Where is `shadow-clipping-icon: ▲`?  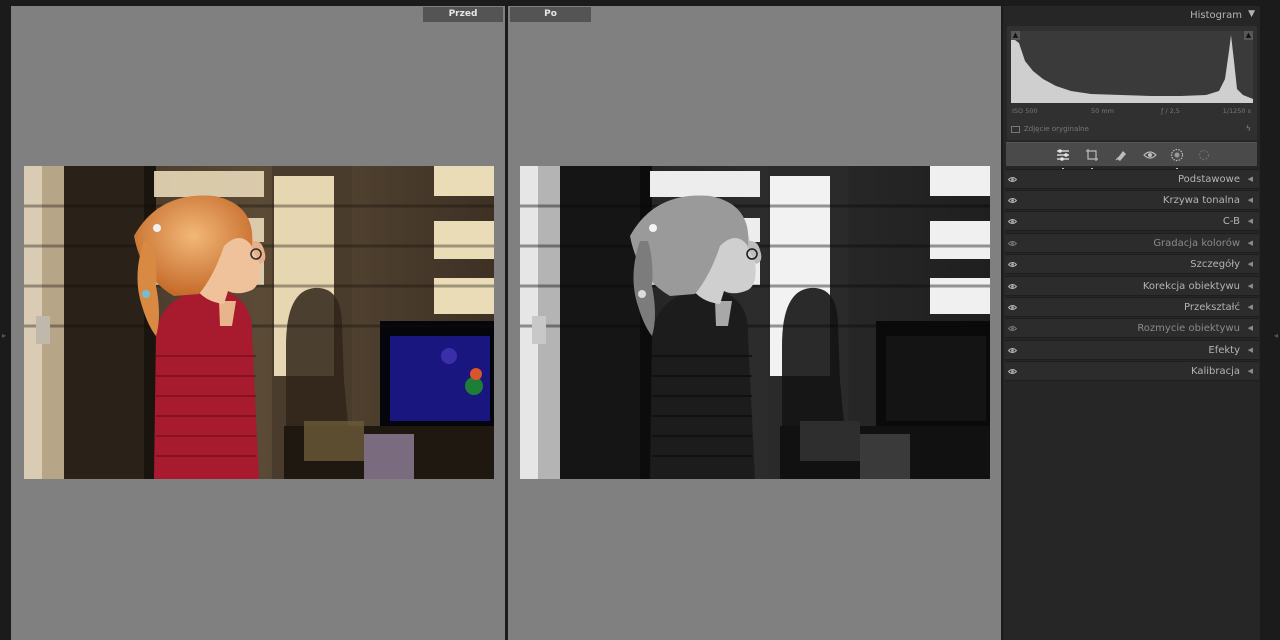
shadow-clipping-icon: ▲ is located at coordinates (1015, 35).